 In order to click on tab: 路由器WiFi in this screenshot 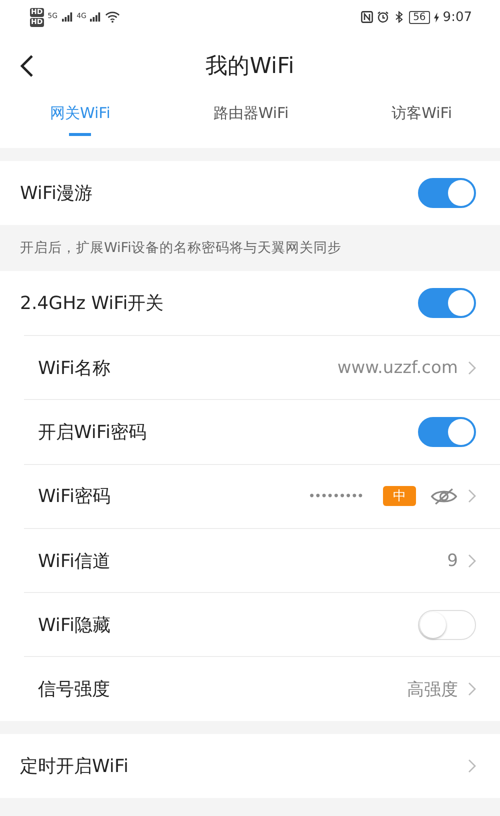, I will do `click(251, 117)`.